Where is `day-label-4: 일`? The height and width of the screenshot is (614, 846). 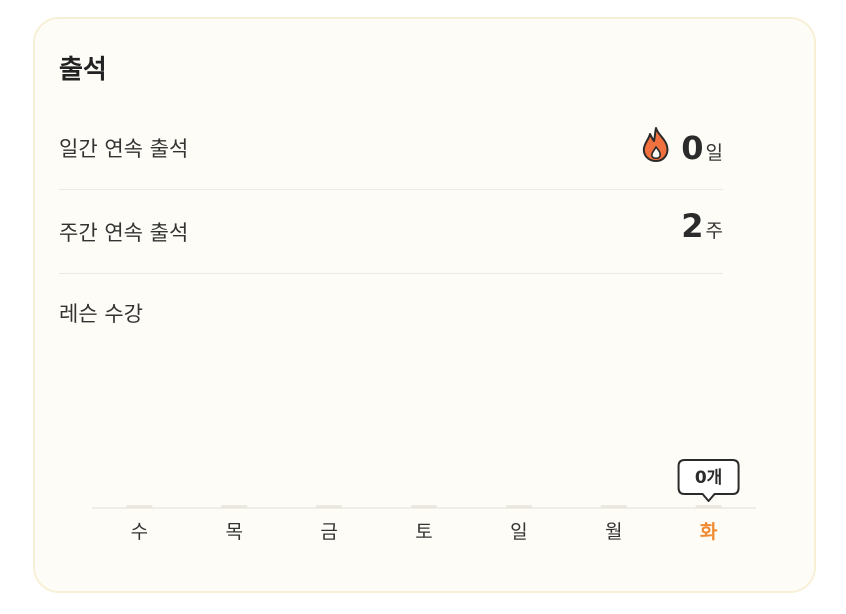
day-label-4: 일 is located at coordinates (518, 532).